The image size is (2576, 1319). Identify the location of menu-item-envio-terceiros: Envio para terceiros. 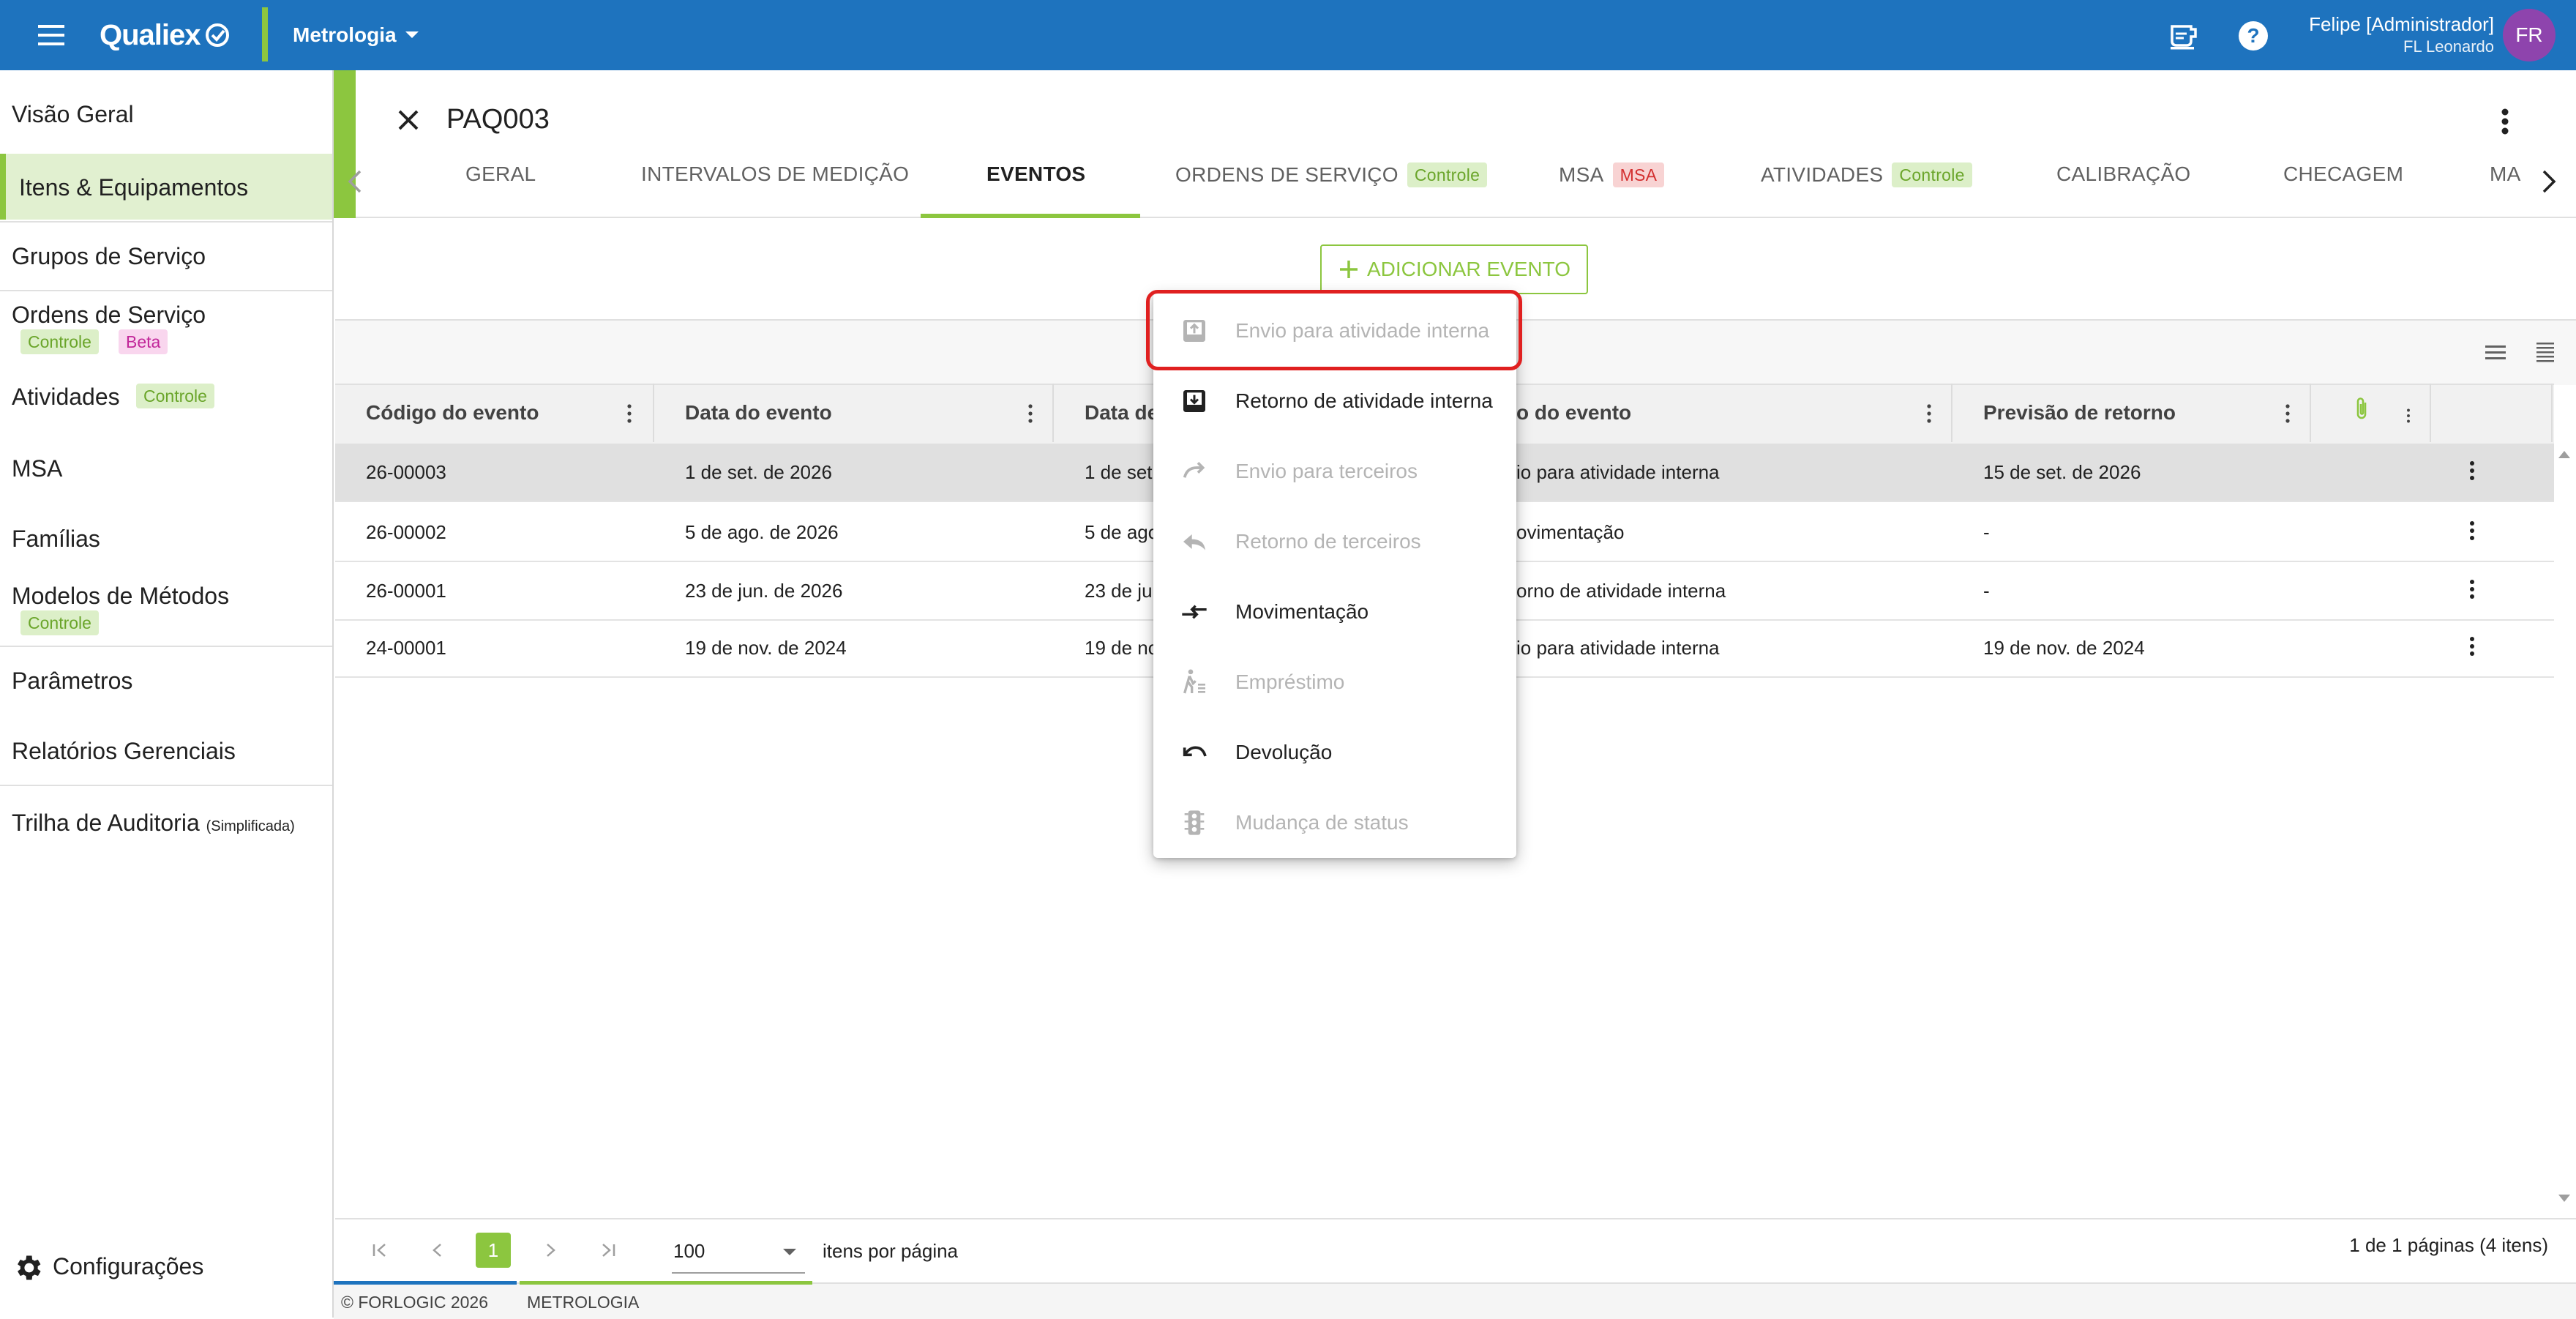
(1334, 471).